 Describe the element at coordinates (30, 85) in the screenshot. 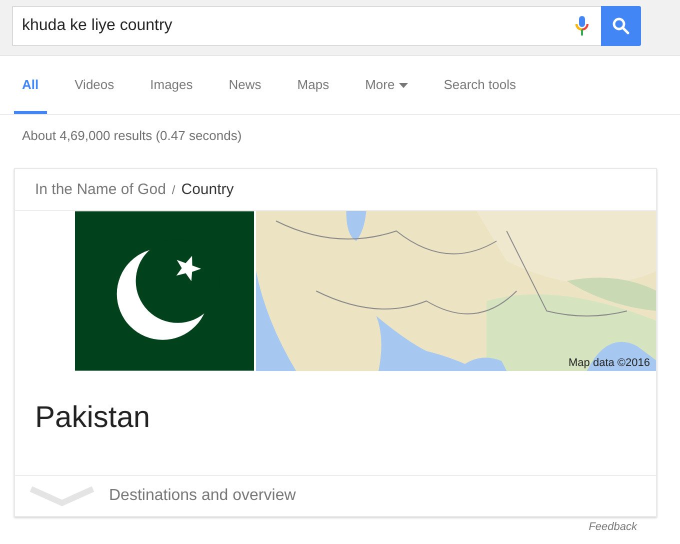

I see `search-tab: All` at that location.